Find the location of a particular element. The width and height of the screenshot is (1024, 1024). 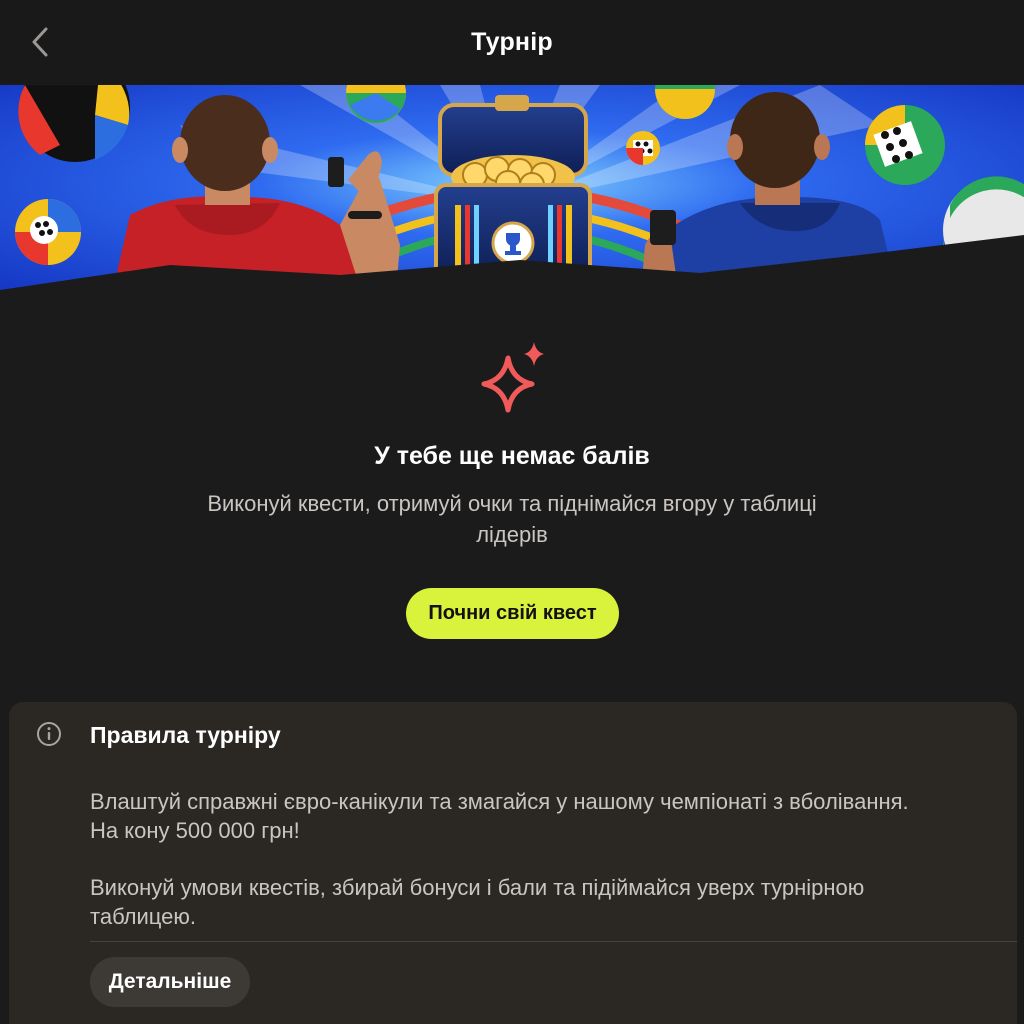

top-bar: Турнір is located at coordinates (512, 42).